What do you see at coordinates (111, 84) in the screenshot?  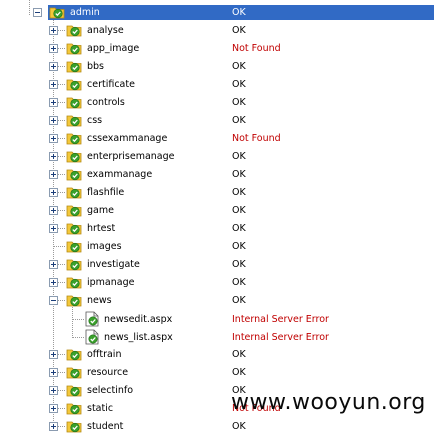 I see `tree-item-label: certificate` at bounding box center [111, 84].